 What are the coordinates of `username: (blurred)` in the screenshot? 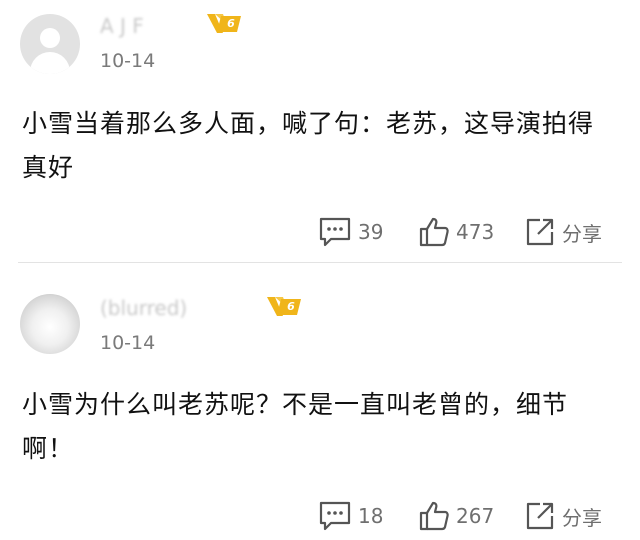 It's located at (143, 308).